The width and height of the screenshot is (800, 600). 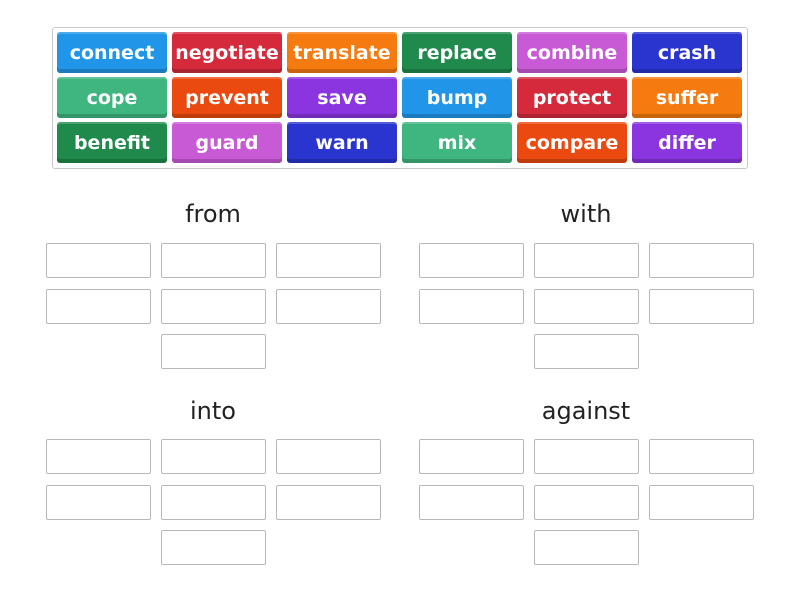 I want to click on word-tile-compare: compare, so click(x=572, y=142).